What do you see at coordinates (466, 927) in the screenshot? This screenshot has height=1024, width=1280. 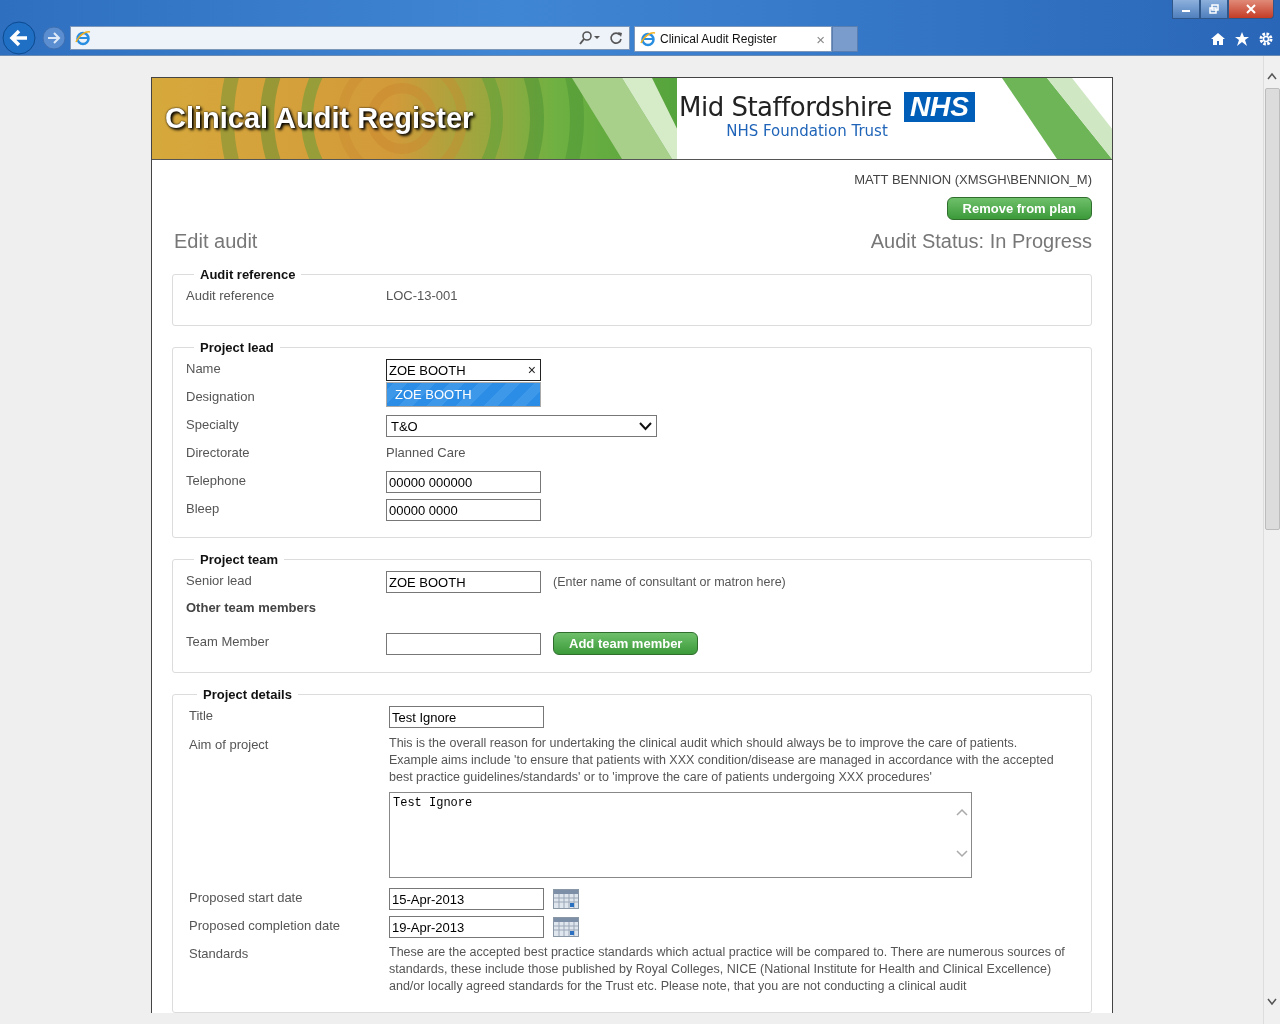 I see `date-field: 19-Apr-2013` at bounding box center [466, 927].